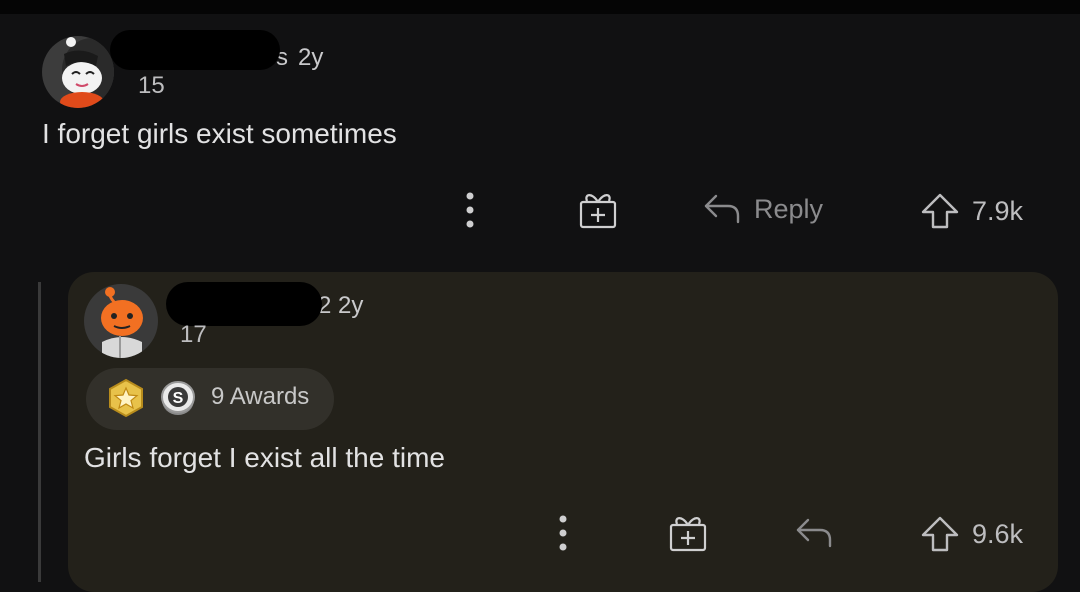 Image resolution: width=1080 pixels, height=592 pixels. I want to click on top-bar, so click(540, 7).